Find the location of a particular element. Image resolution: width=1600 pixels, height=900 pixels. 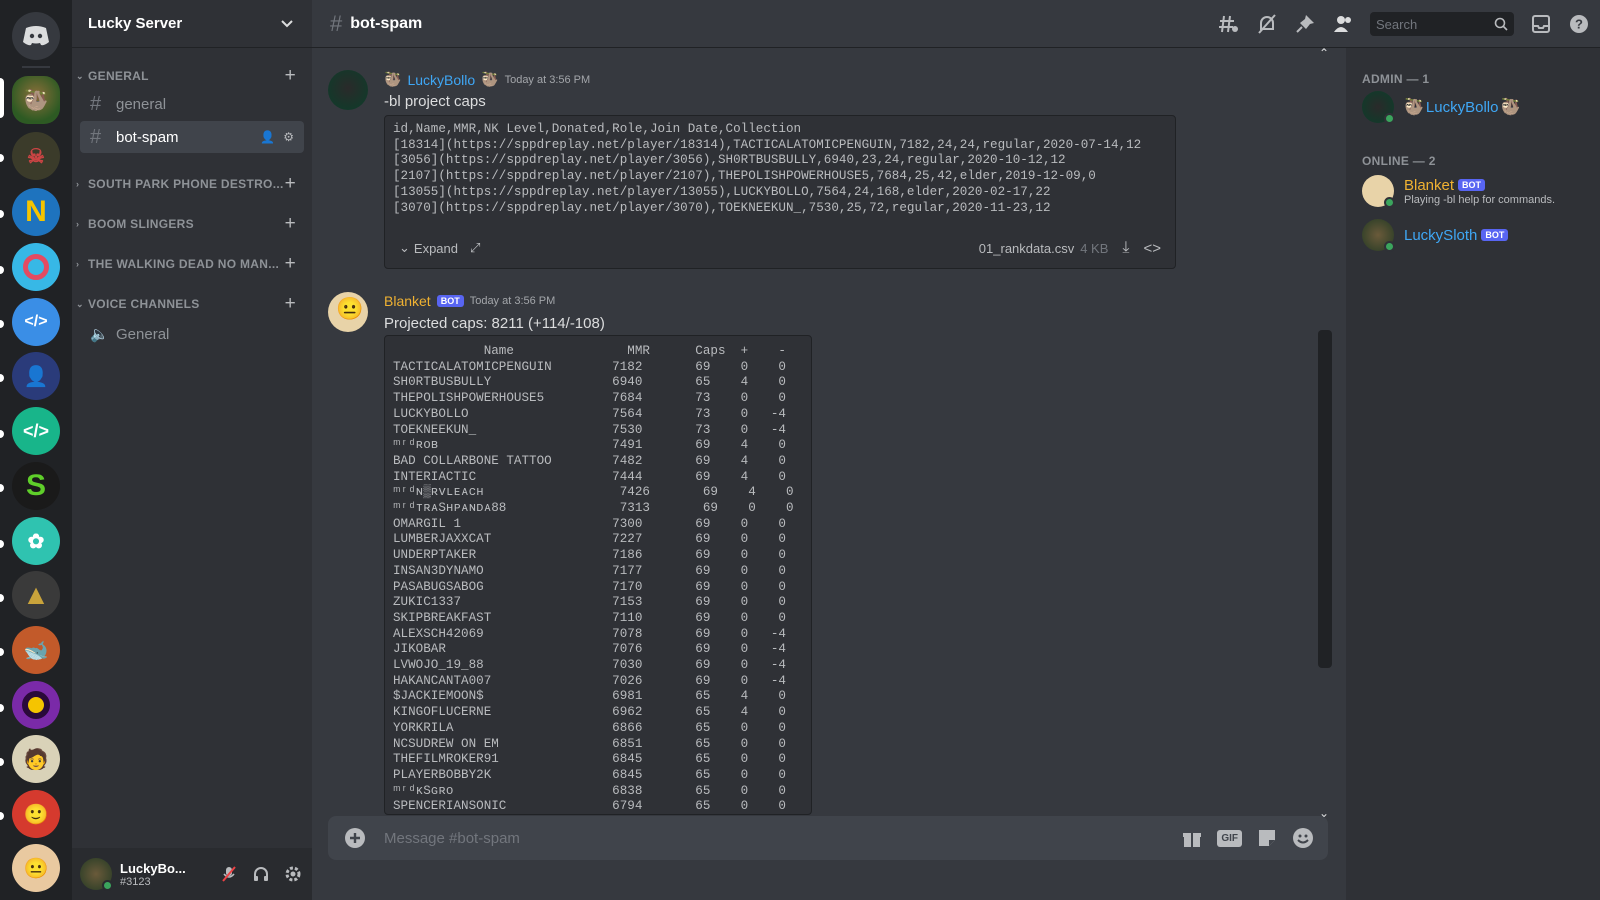

pin-icon is located at coordinates (1305, 24).